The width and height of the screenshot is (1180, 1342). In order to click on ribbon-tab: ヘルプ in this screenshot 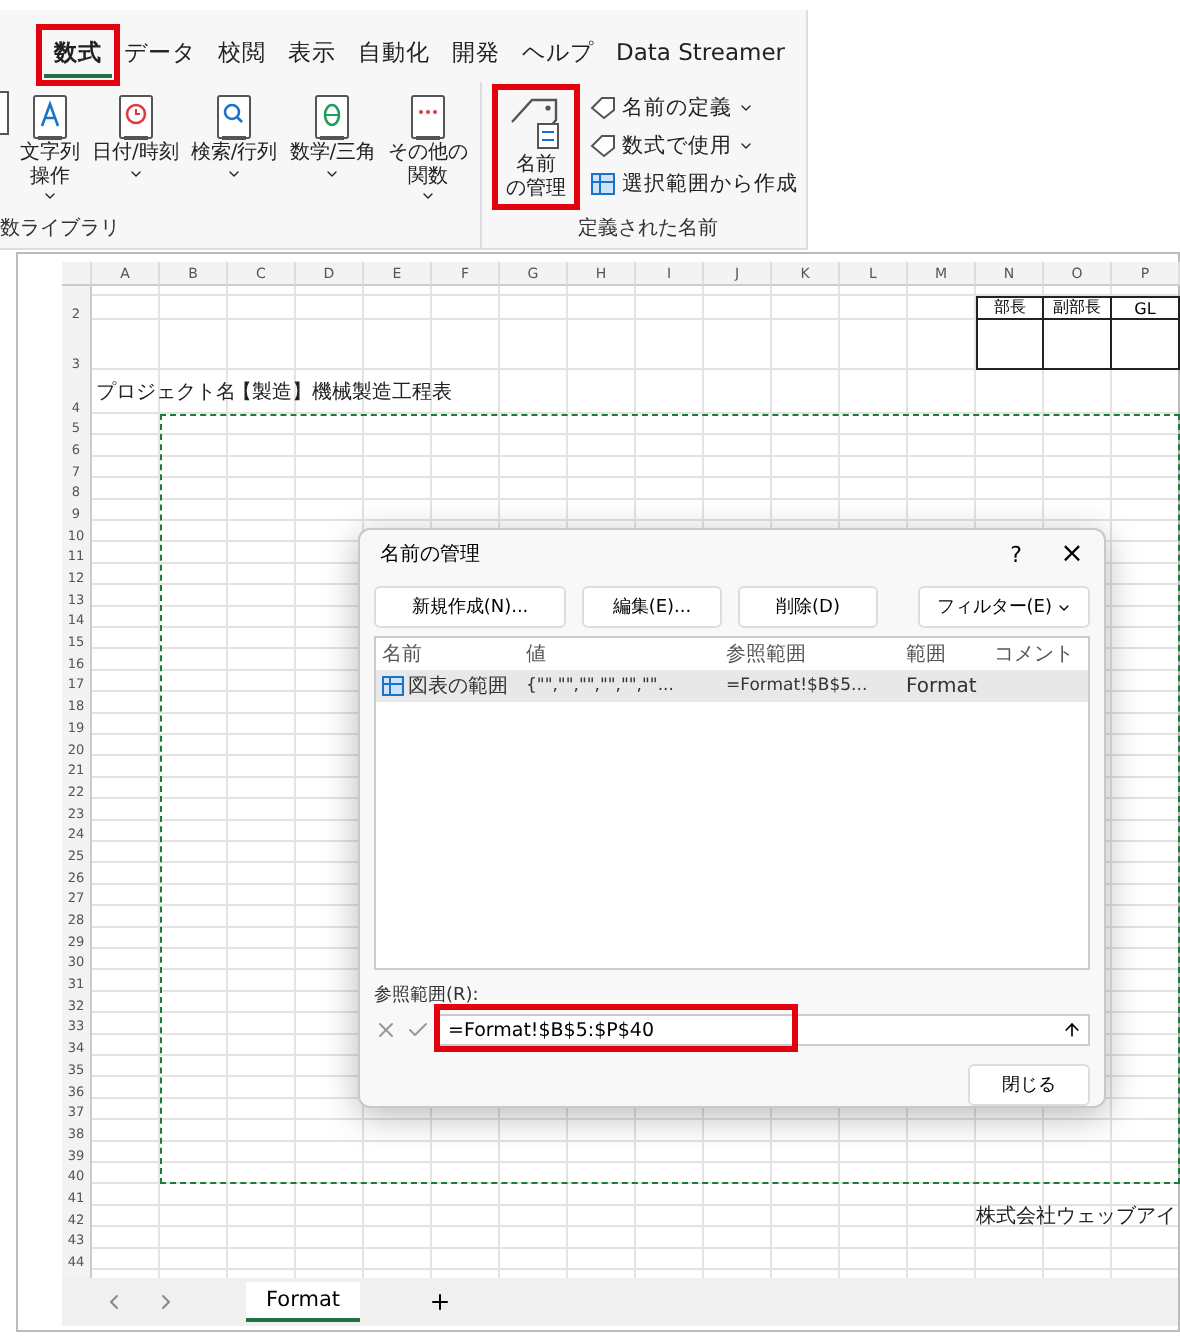, I will do `click(558, 54)`.